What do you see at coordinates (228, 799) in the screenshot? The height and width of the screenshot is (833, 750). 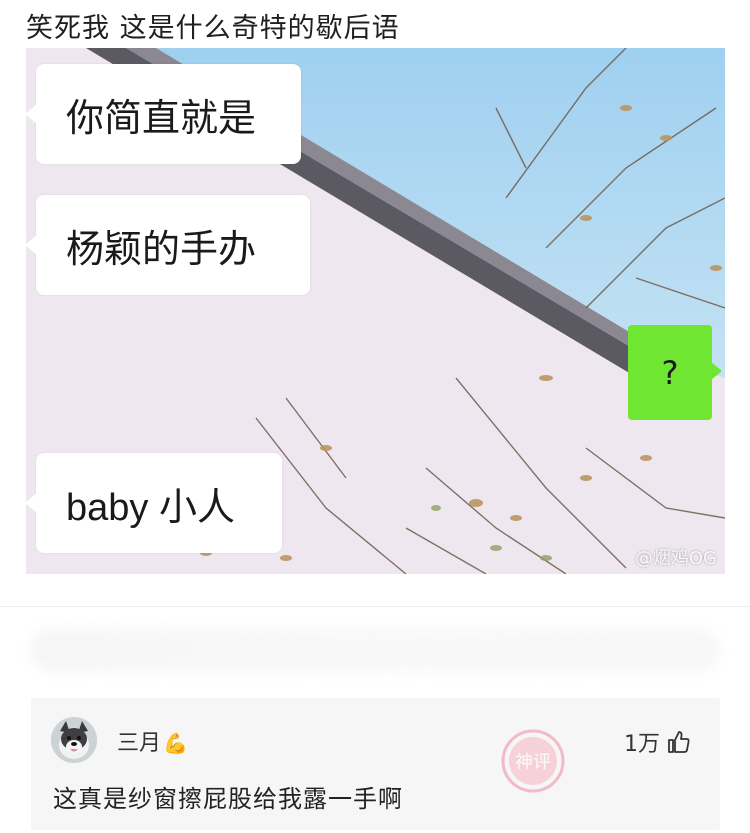 I see `comment-text: 这真是纱窗擦屁股给我露一手啊` at bounding box center [228, 799].